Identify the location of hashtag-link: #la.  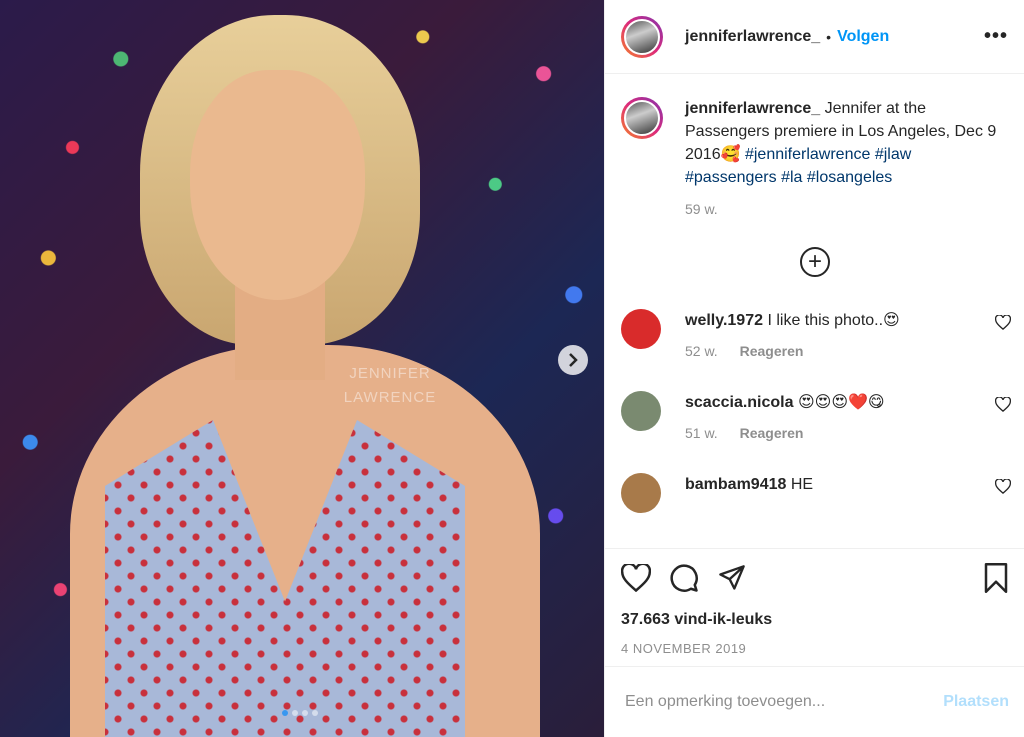
(791, 177).